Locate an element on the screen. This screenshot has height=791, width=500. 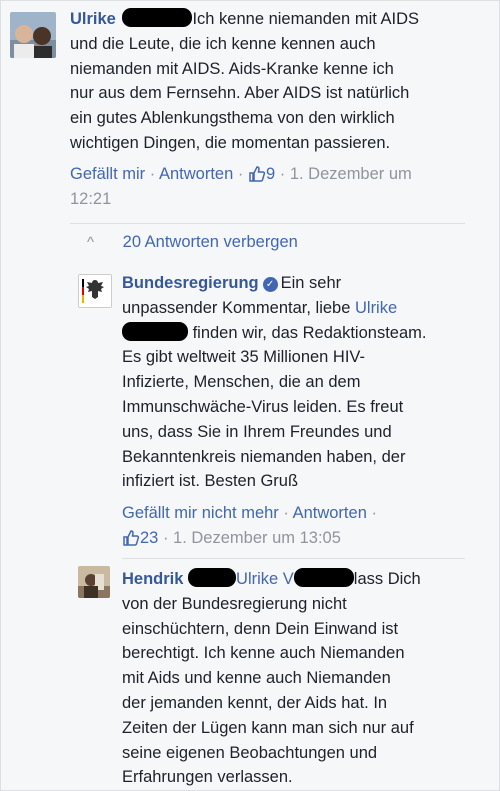
timestamp: 1. Dezember um is located at coordinates (351, 174).